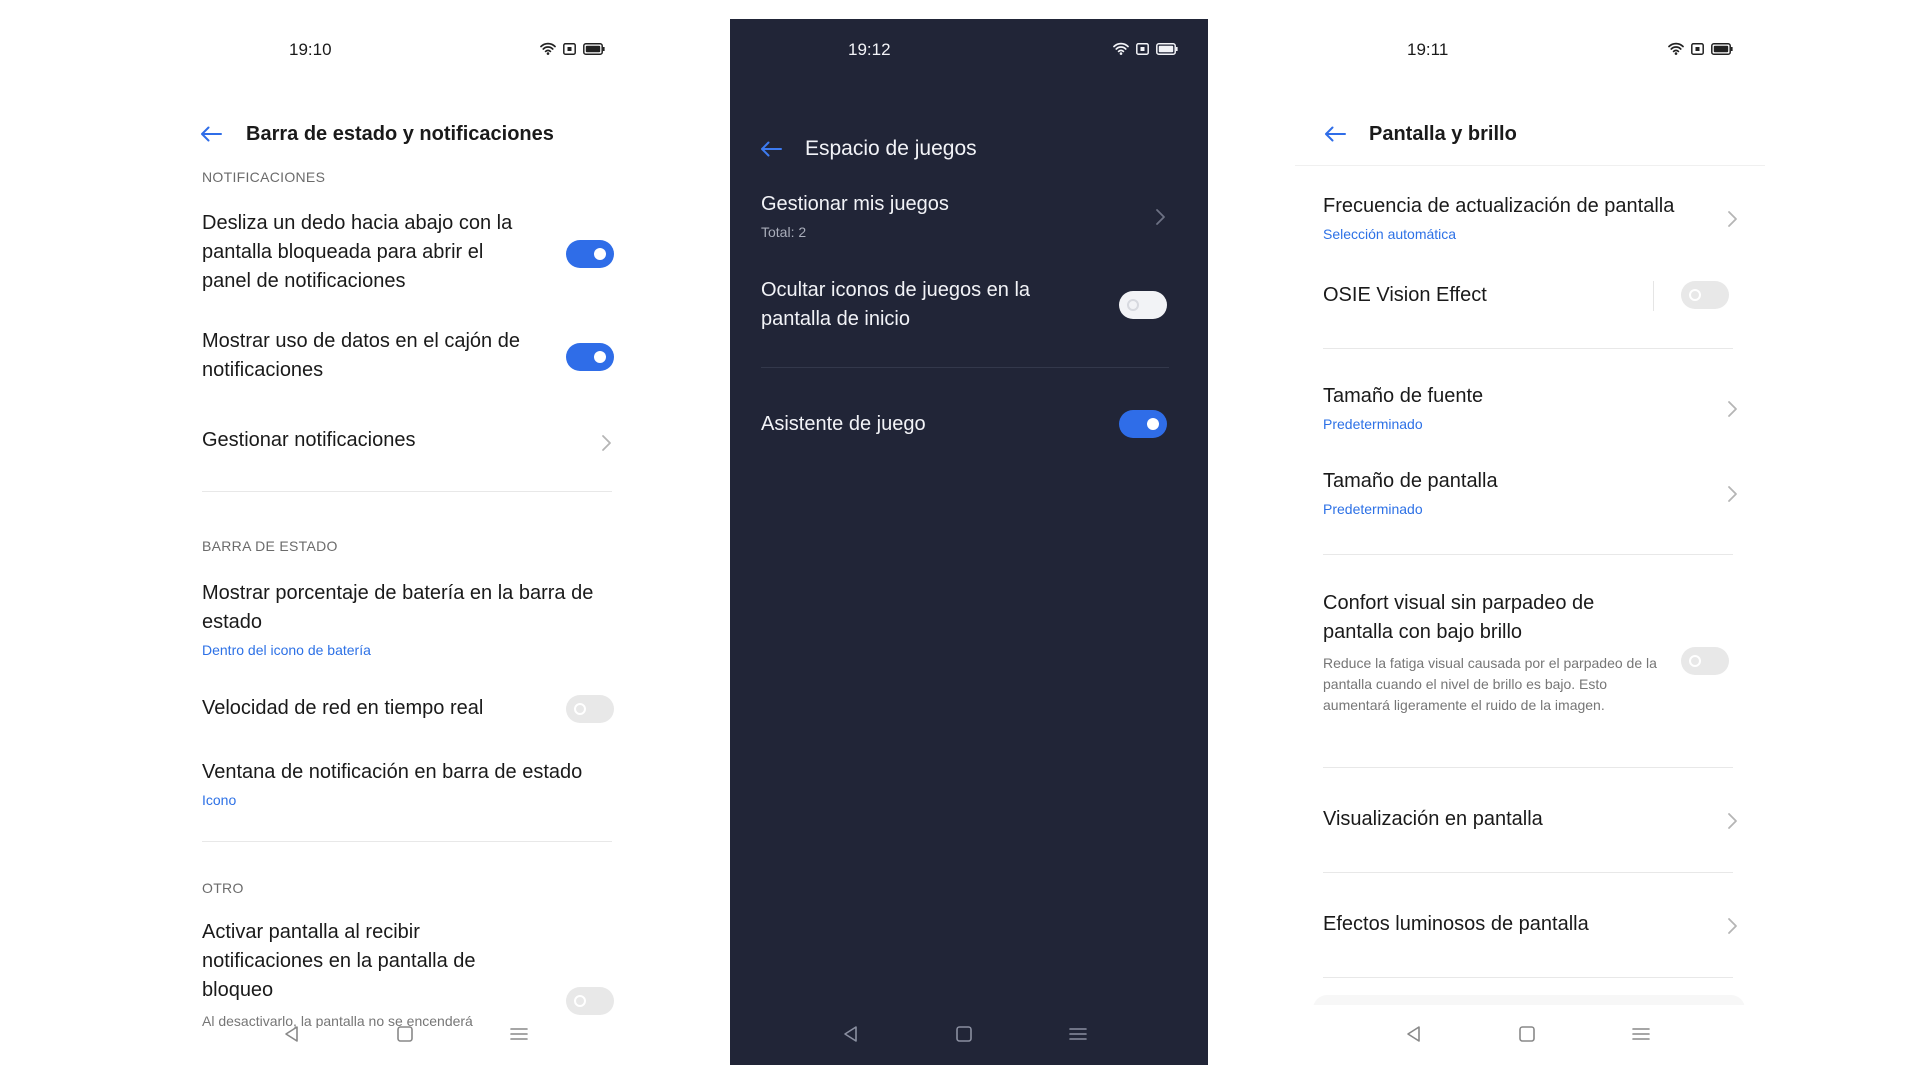  What do you see at coordinates (1530, 165) in the screenshot?
I see `header-divider` at bounding box center [1530, 165].